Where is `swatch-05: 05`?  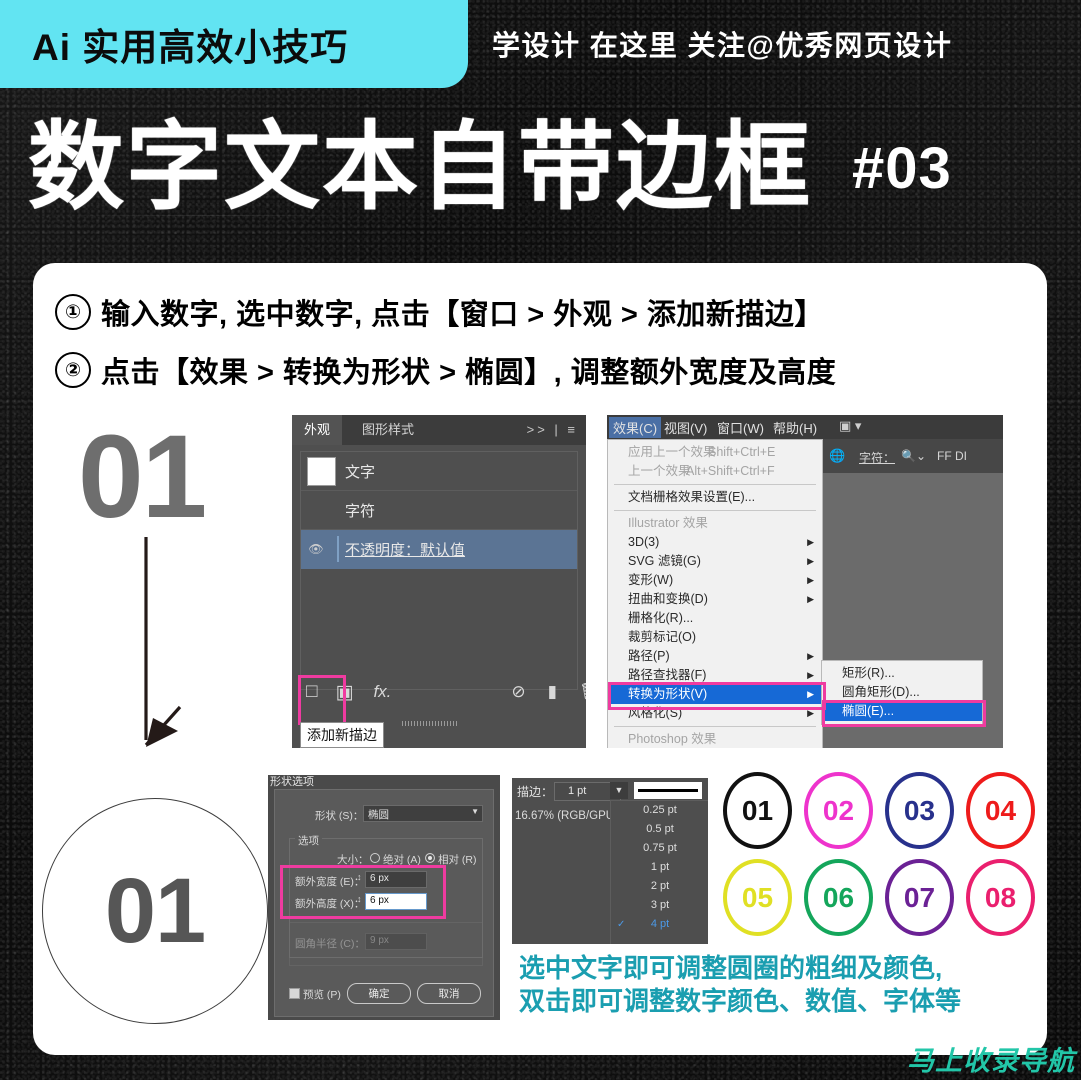
swatch-05: 05 is located at coordinates (757, 897).